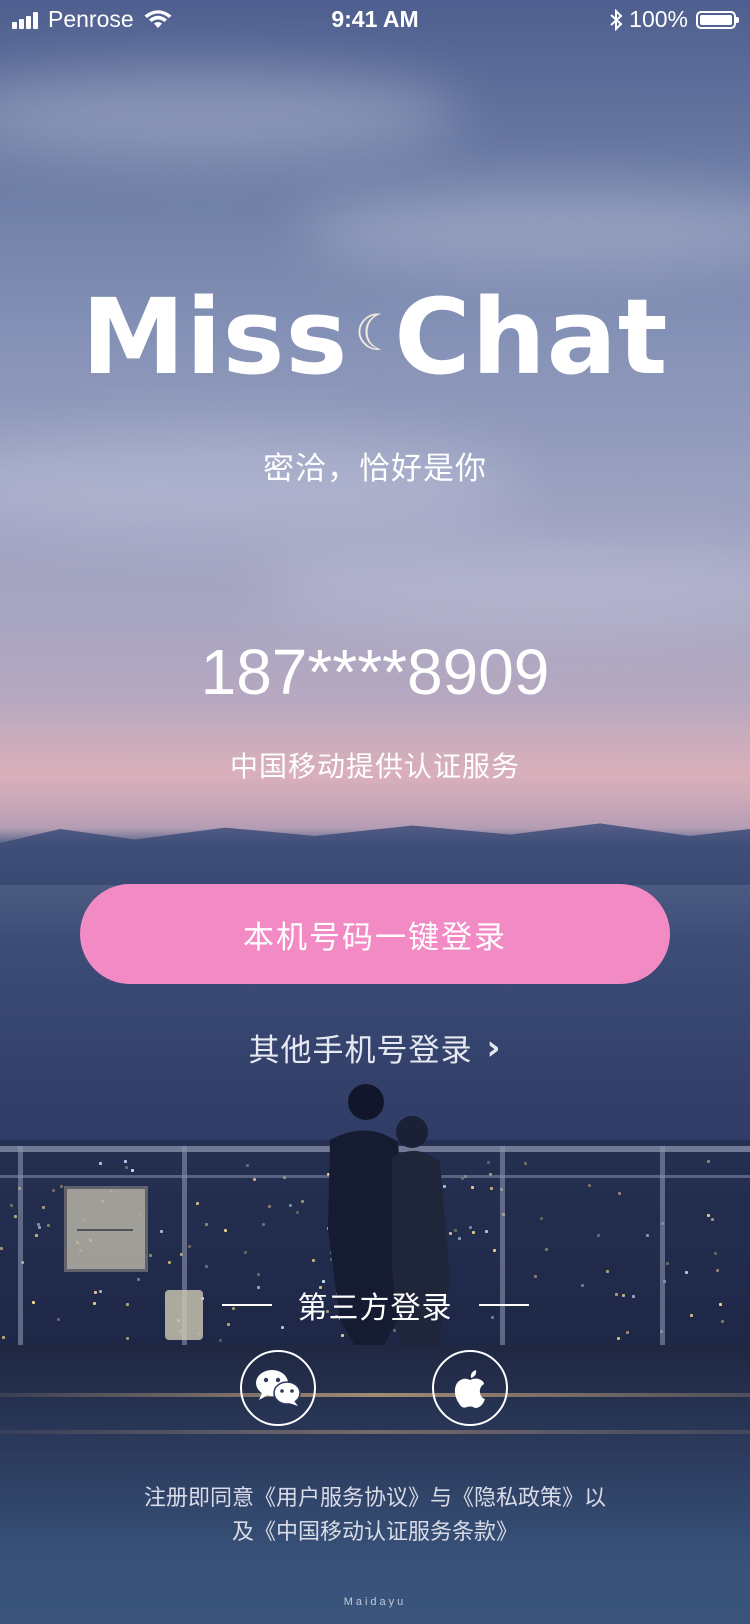  I want to click on battery-icon, so click(717, 19).